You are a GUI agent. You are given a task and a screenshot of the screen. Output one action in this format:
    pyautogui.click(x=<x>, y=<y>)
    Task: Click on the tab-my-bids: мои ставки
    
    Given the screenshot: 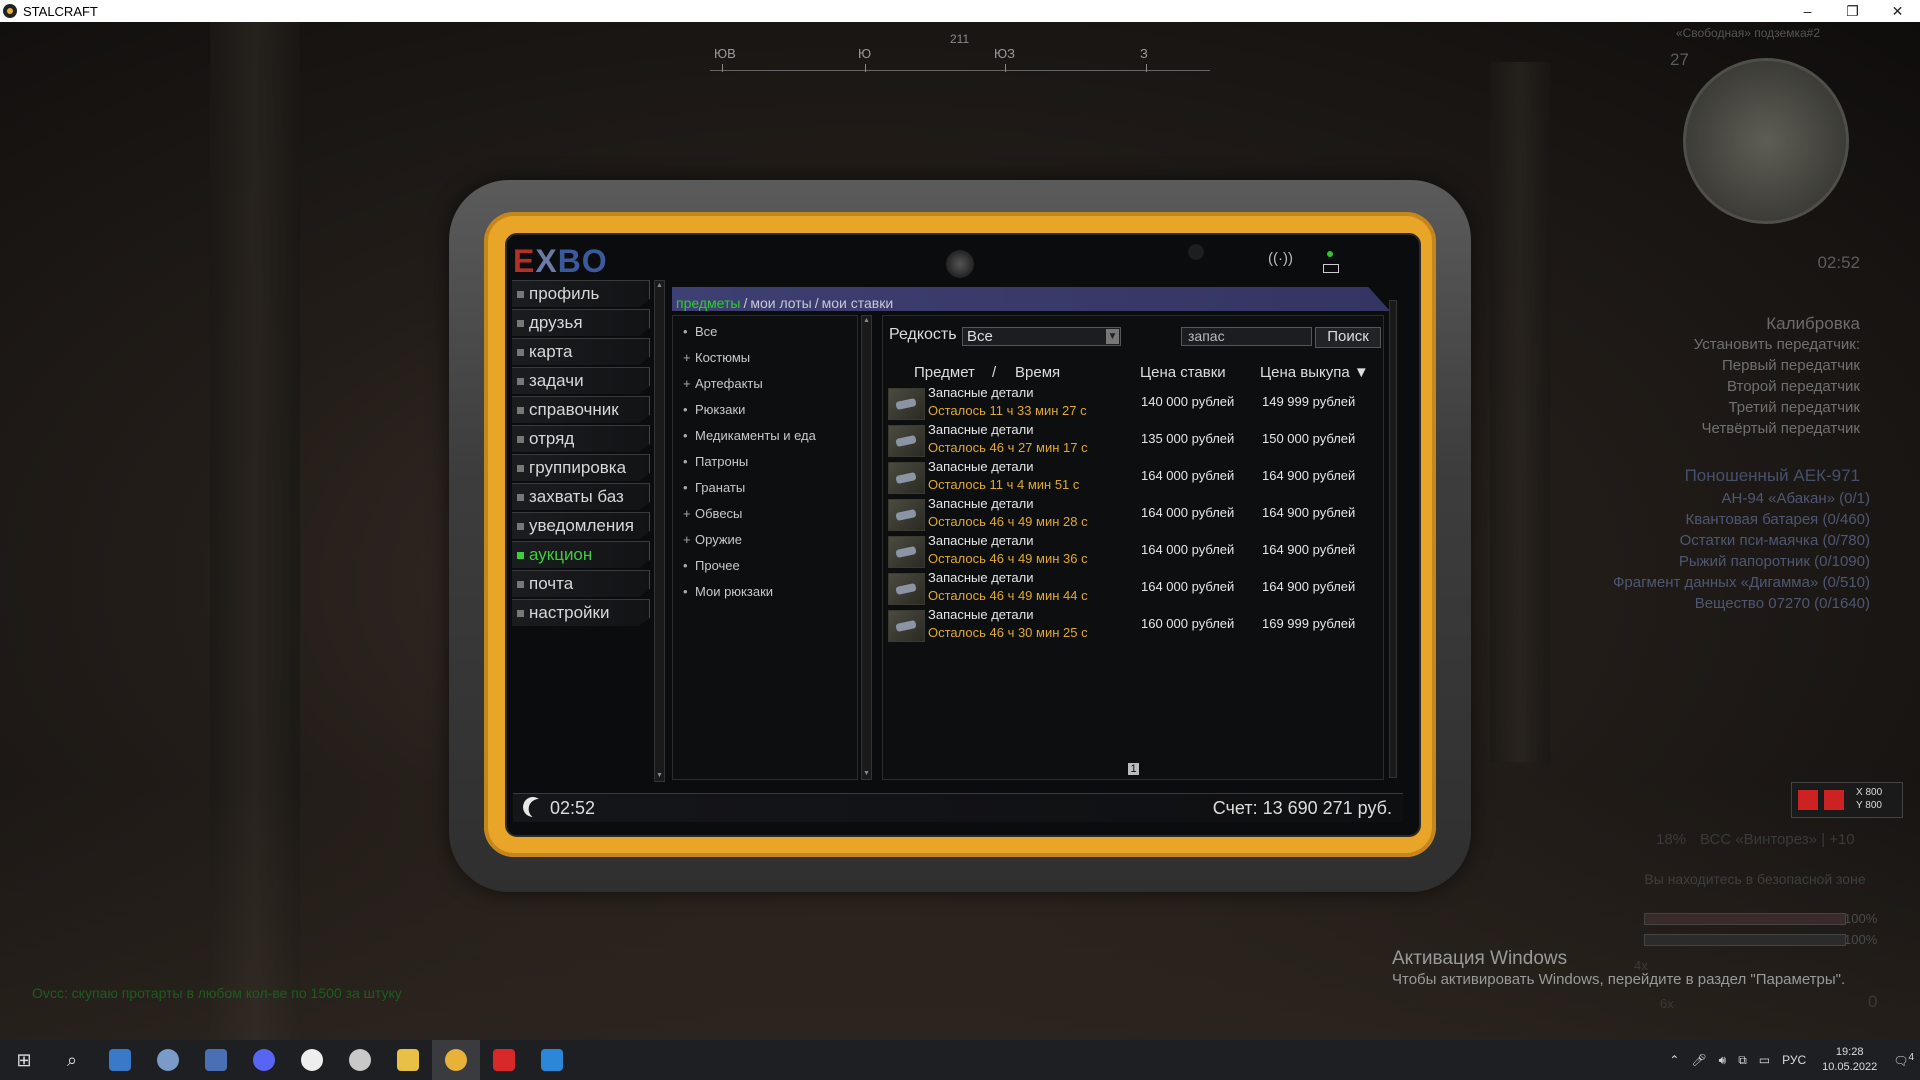 What is the action you would take?
    pyautogui.click(x=858, y=303)
    